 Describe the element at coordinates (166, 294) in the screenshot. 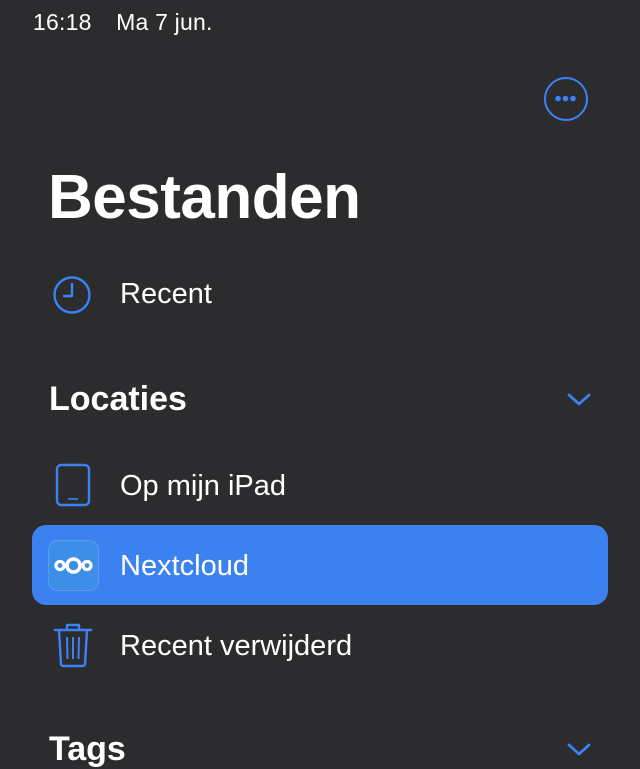

I see `sidebar-item-label: Recent` at that location.